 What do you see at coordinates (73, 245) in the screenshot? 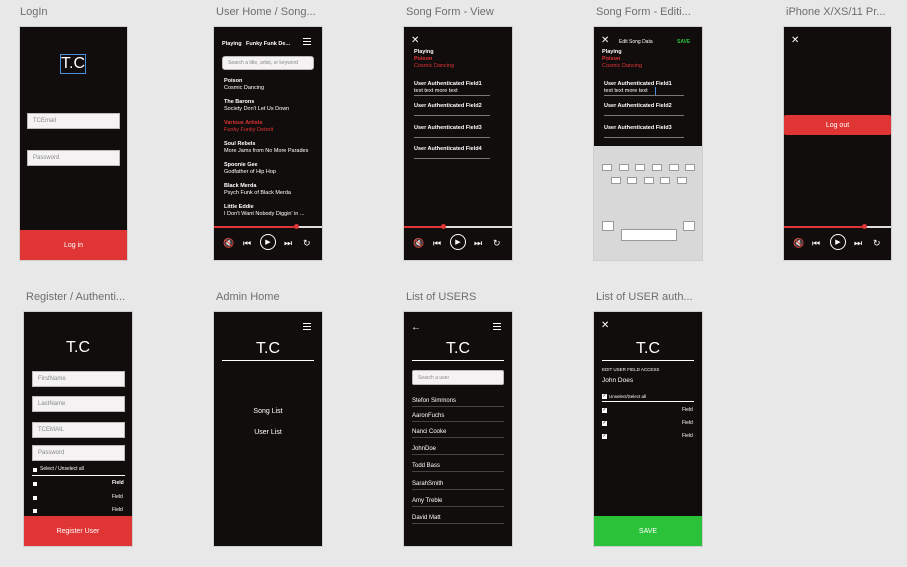
I see `login-button: Log in` at bounding box center [73, 245].